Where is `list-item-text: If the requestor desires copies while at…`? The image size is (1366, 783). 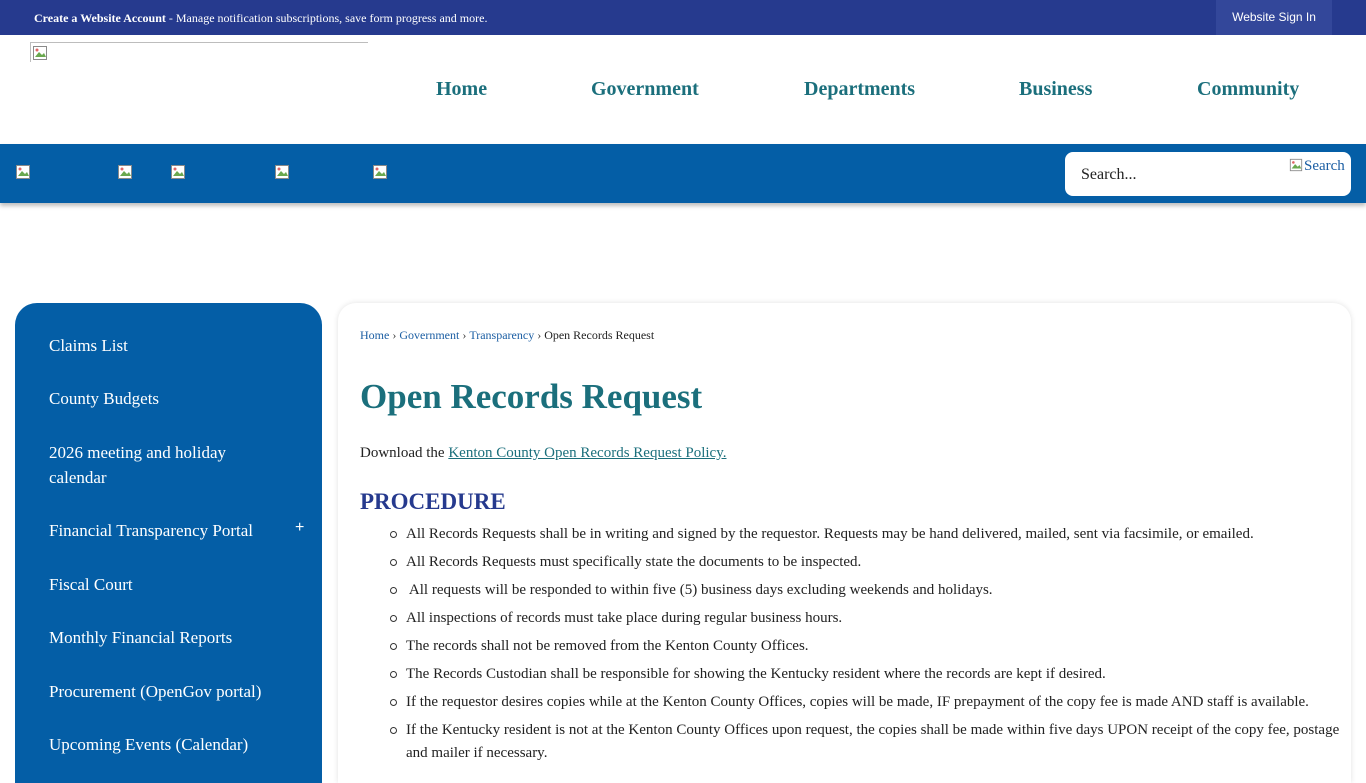 list-item-text: If the requestor desires copies while at… is located at coordinates (857, 702).